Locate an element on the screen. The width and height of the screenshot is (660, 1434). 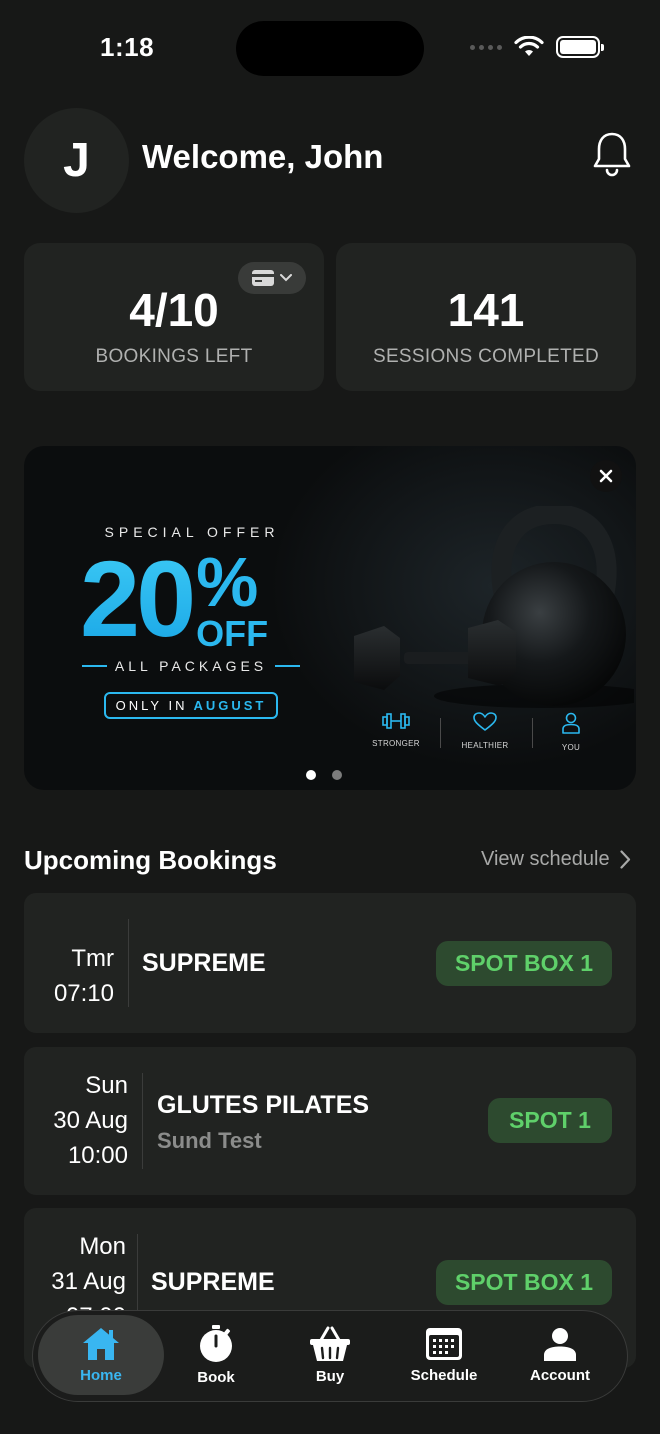
close-banner-button is located at coordinates (606, 476).